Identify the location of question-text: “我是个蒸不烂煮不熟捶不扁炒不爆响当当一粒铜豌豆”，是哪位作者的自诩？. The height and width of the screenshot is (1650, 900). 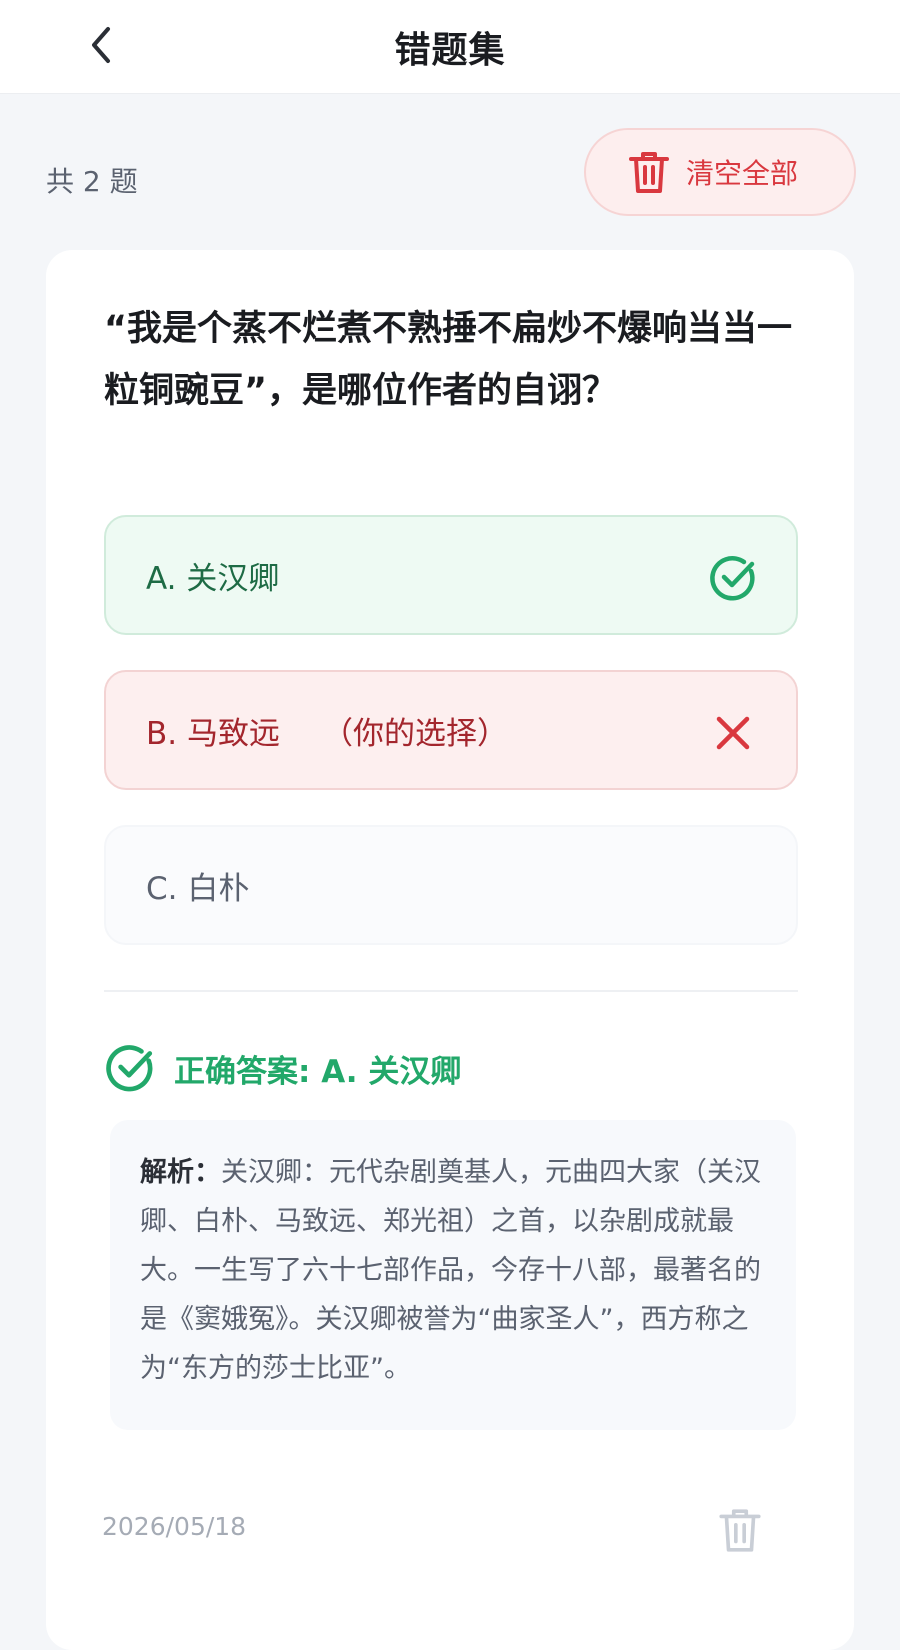
(448, 360).